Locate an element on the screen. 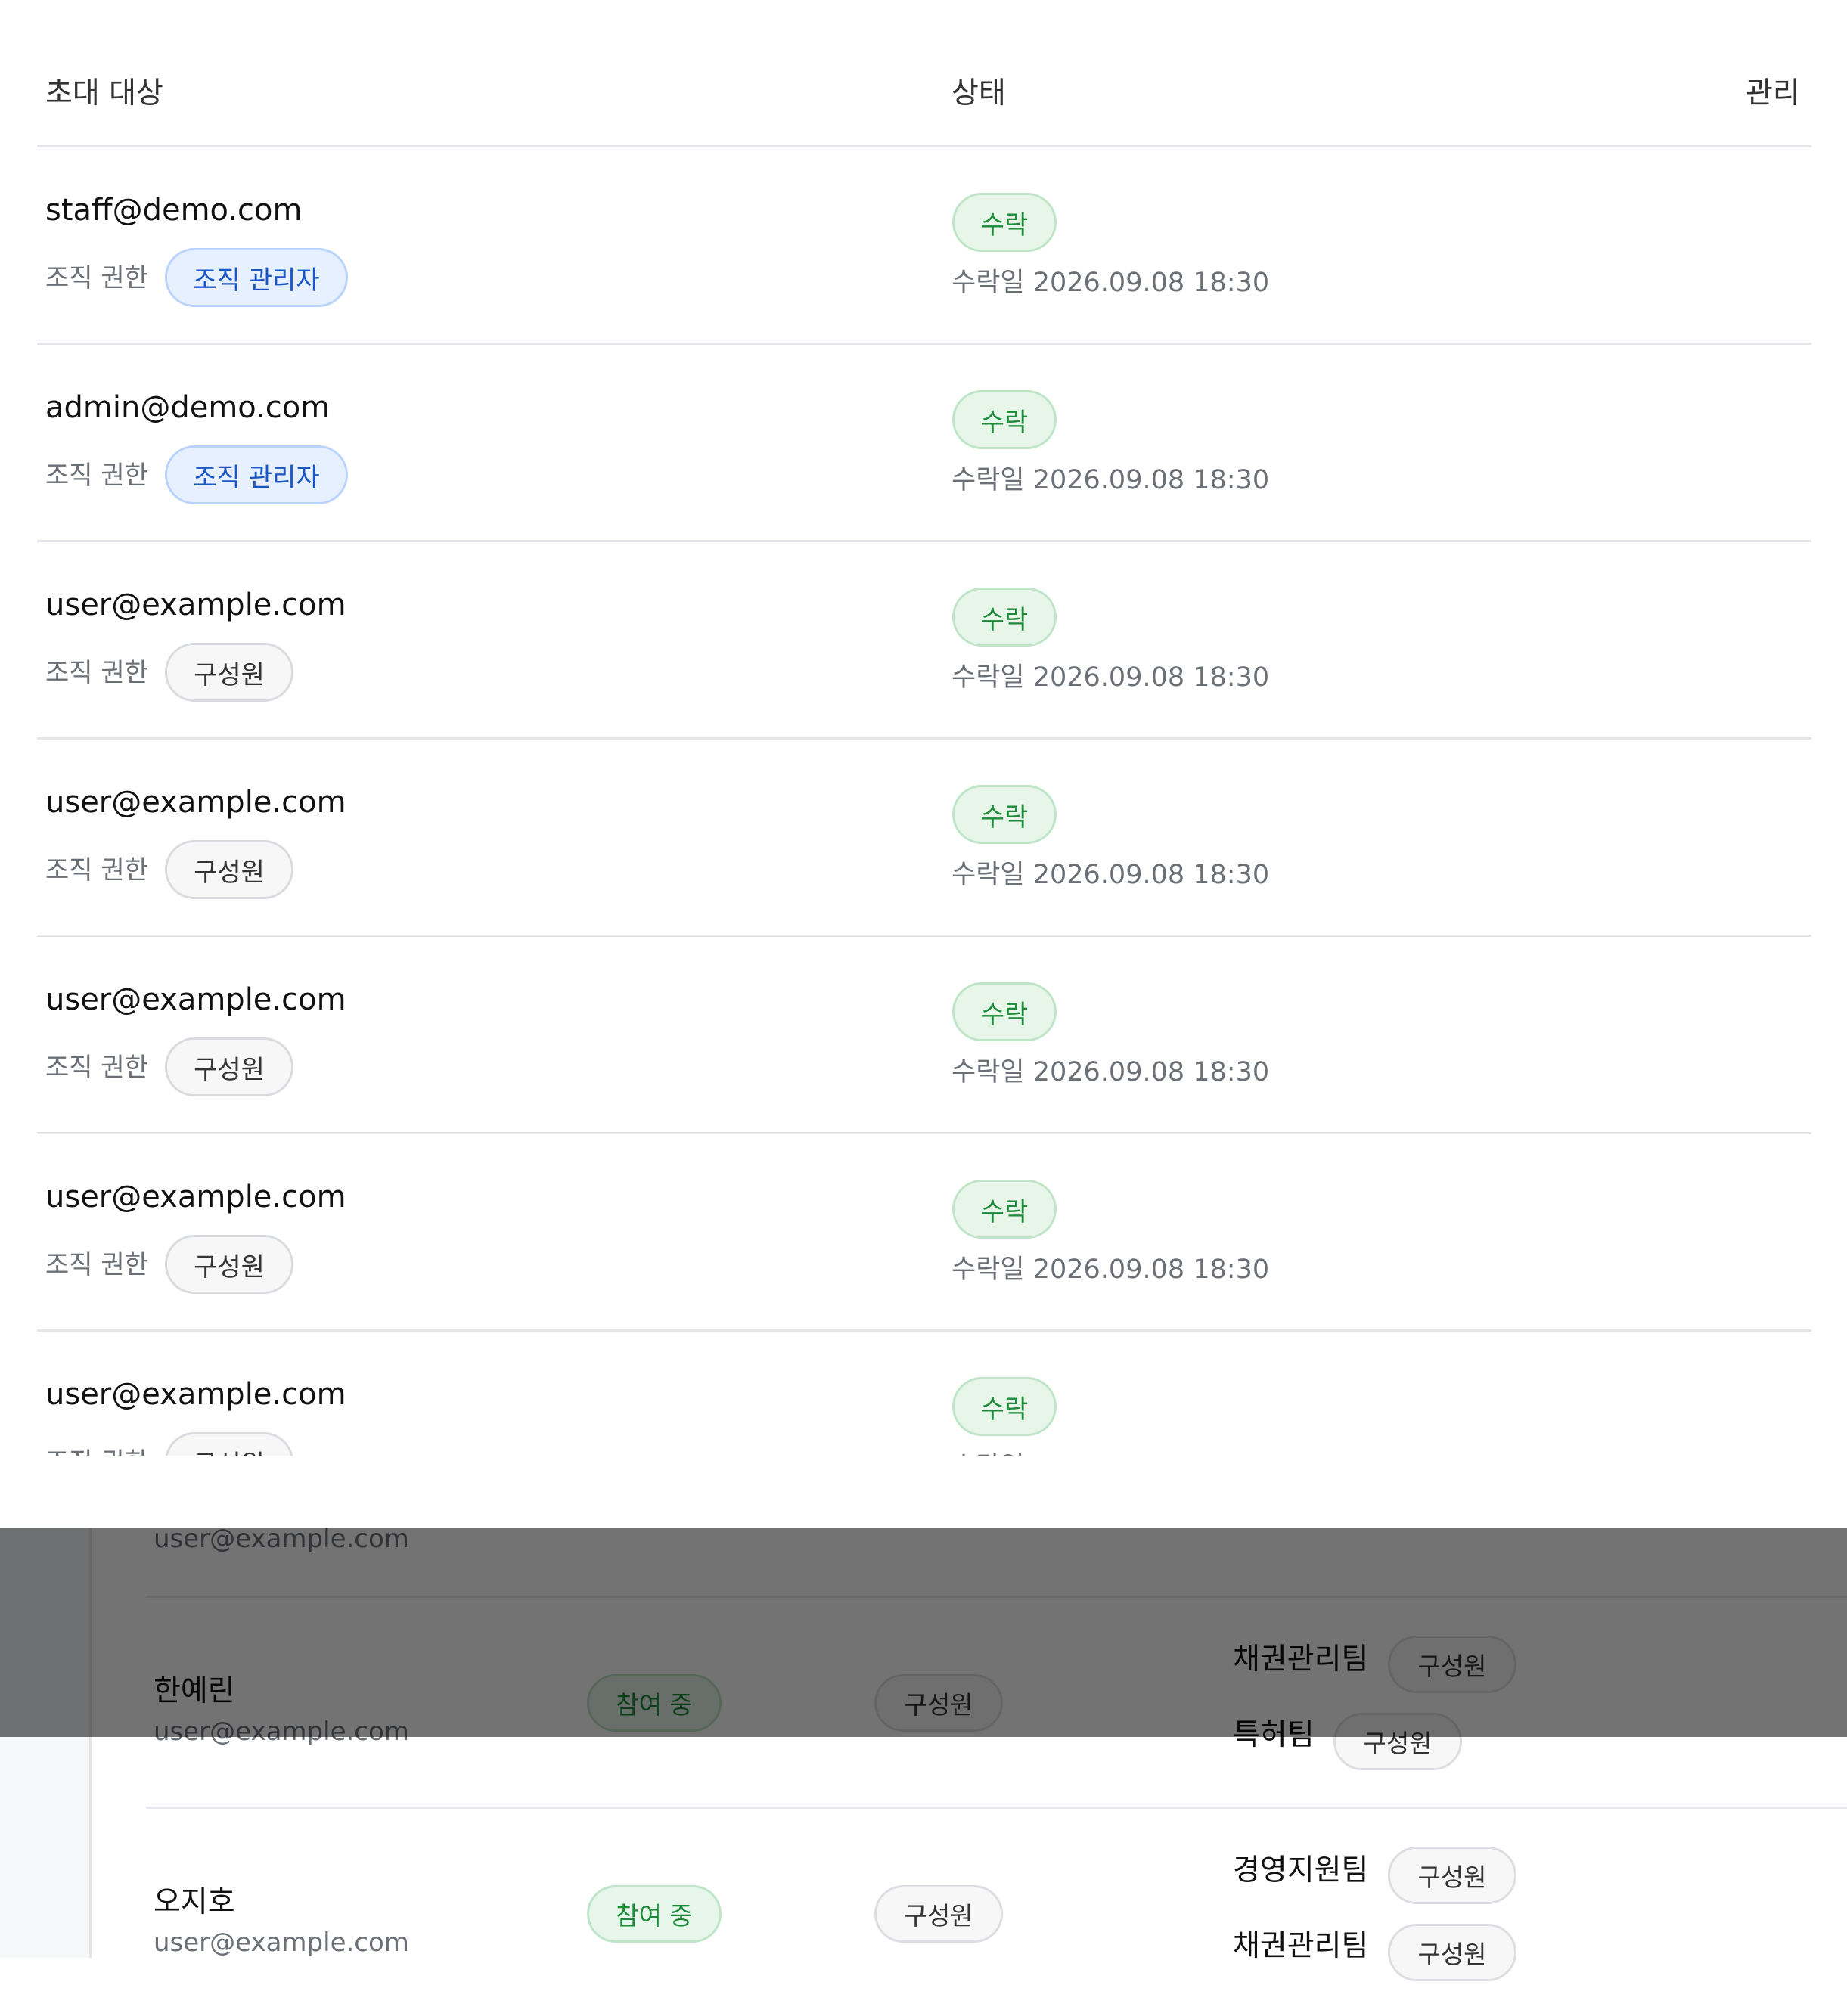 Image resolution: width=1847 pixels, height=2016 pixels. team-name: 경영지원팀 is located at coordinates (1301, 1870).